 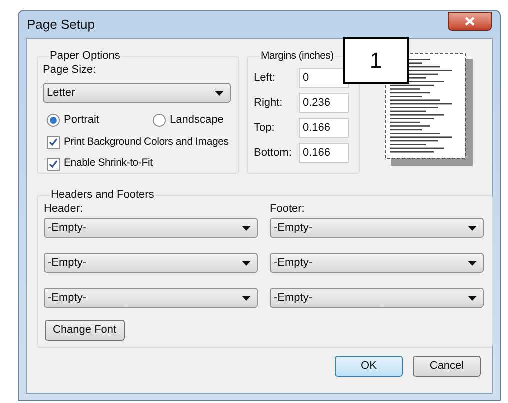 I want to click on checkbox-option: Print Background Colors and Images, so click(x=140, y=142).